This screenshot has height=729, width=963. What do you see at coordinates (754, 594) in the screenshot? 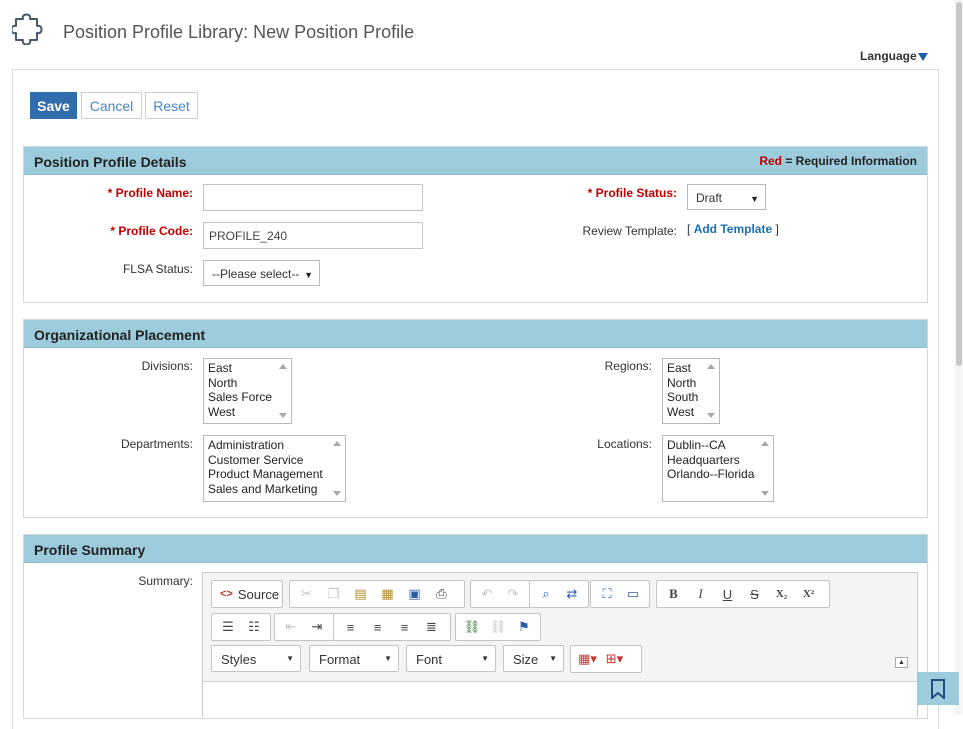
I see `strikethrough-button: S` at bounding box center [754, 594].